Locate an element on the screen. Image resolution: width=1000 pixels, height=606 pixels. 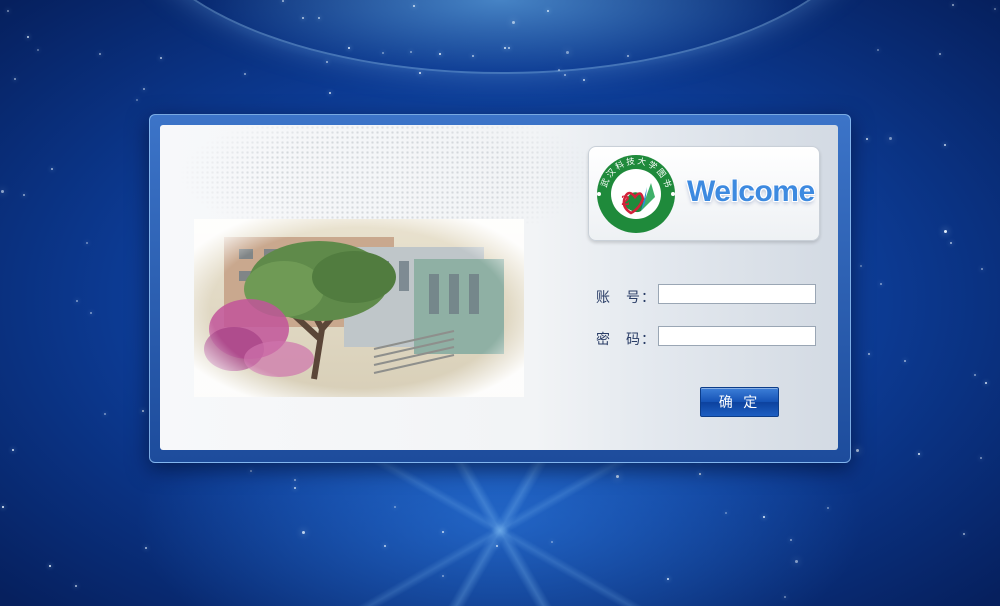
light-arc is located at coordinates (502, 37).